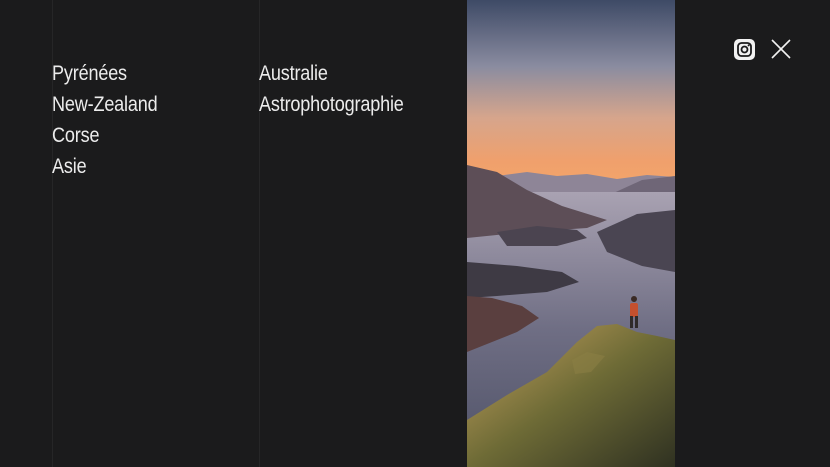 Image resolution: width=830 pixels, height=467 pixels. Describe the element at coordinates (105, 135) in the screenshot. I see `menu-link-corse: Corse` at that location.